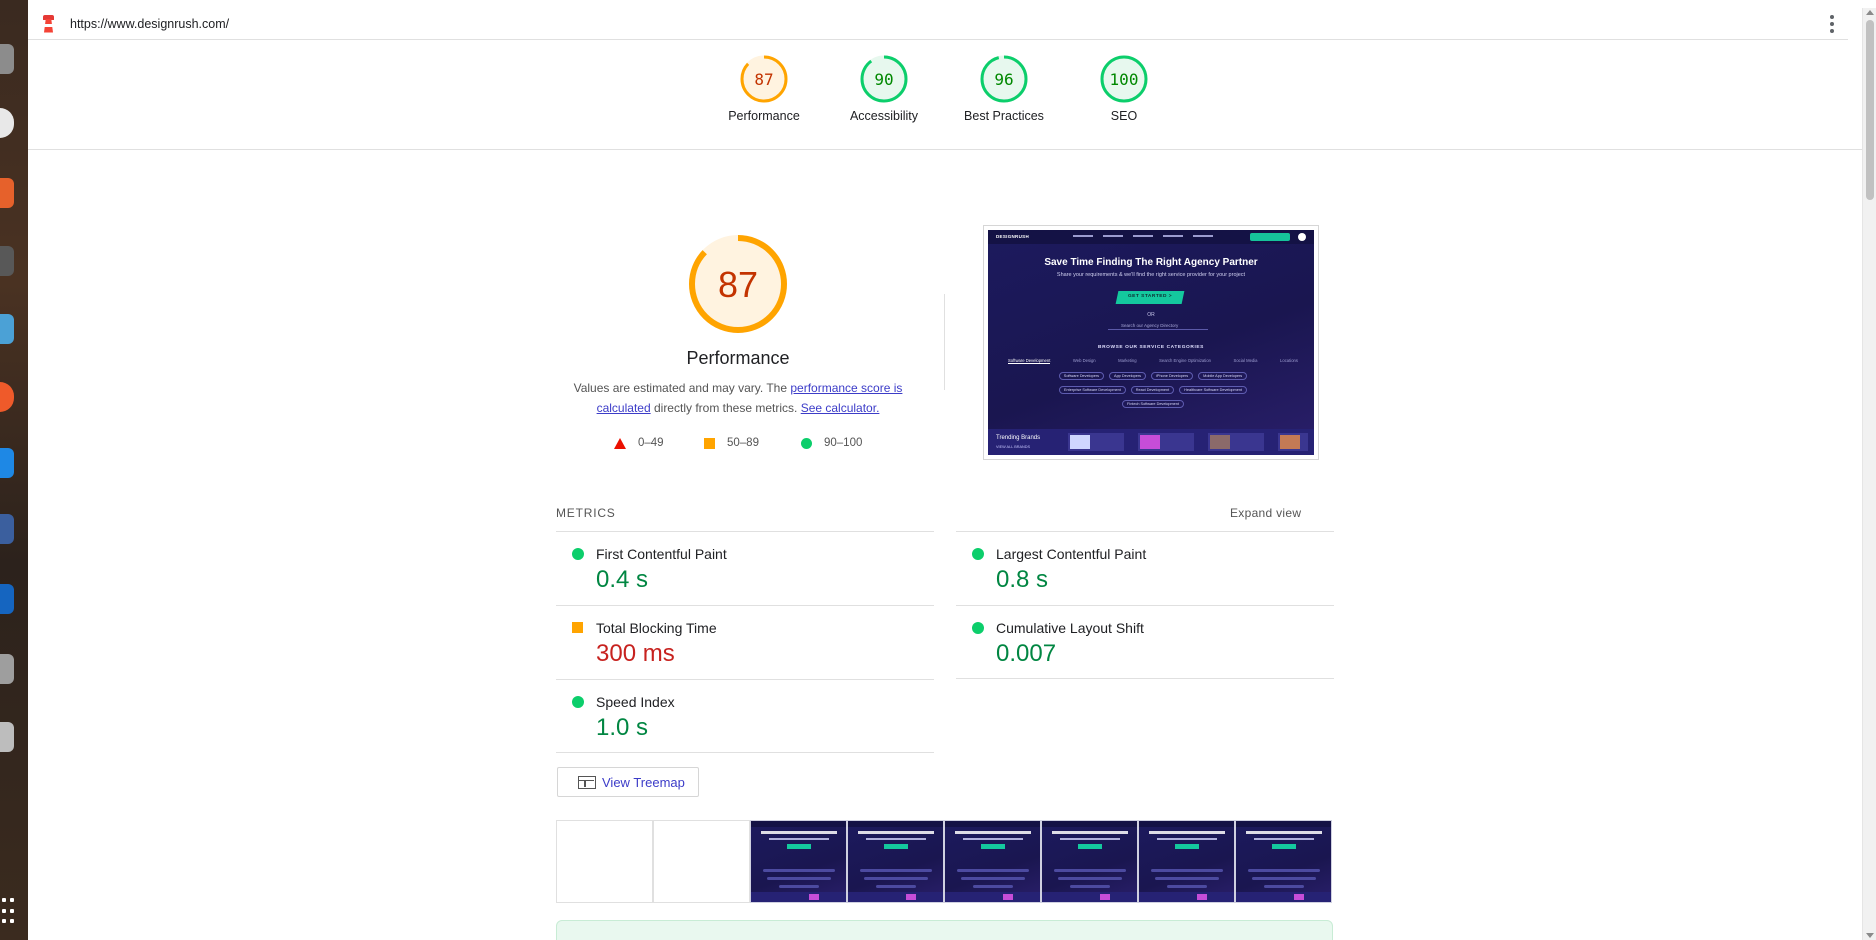 The image size is (1876, 940). I want to click on legend-average: 50–89, so click(731, 443).